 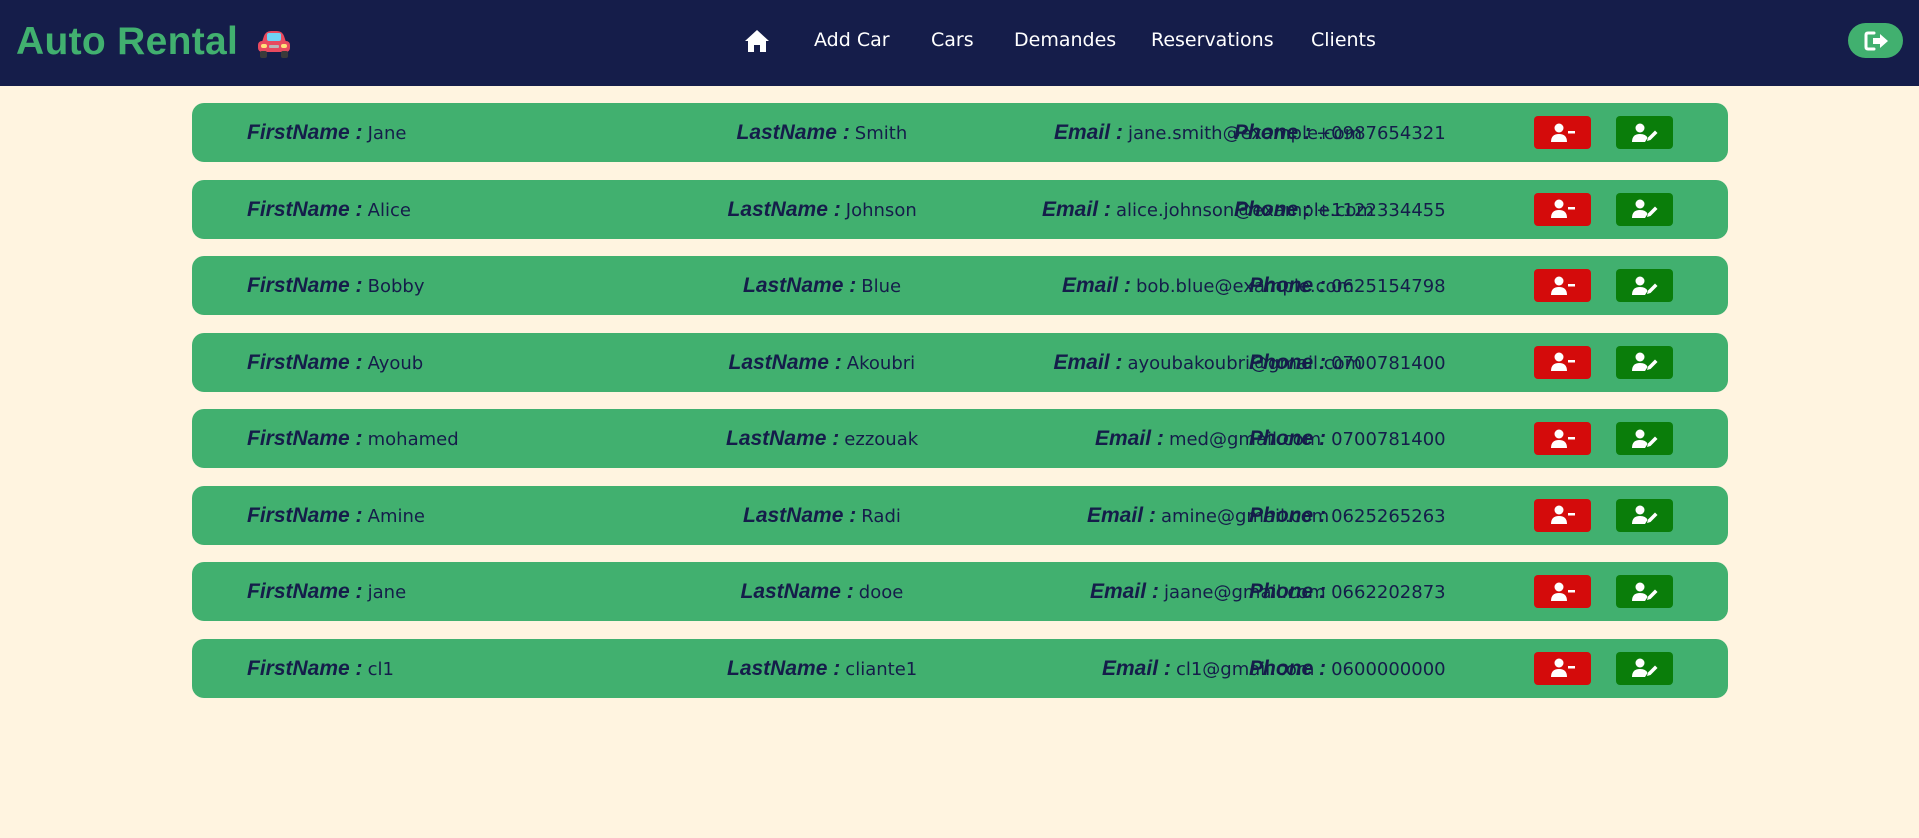 What do you see at coordinates (822, 132) in the screenshot?
I see `lastname-field: LastName : Smith` at bounding box center [822, 132].